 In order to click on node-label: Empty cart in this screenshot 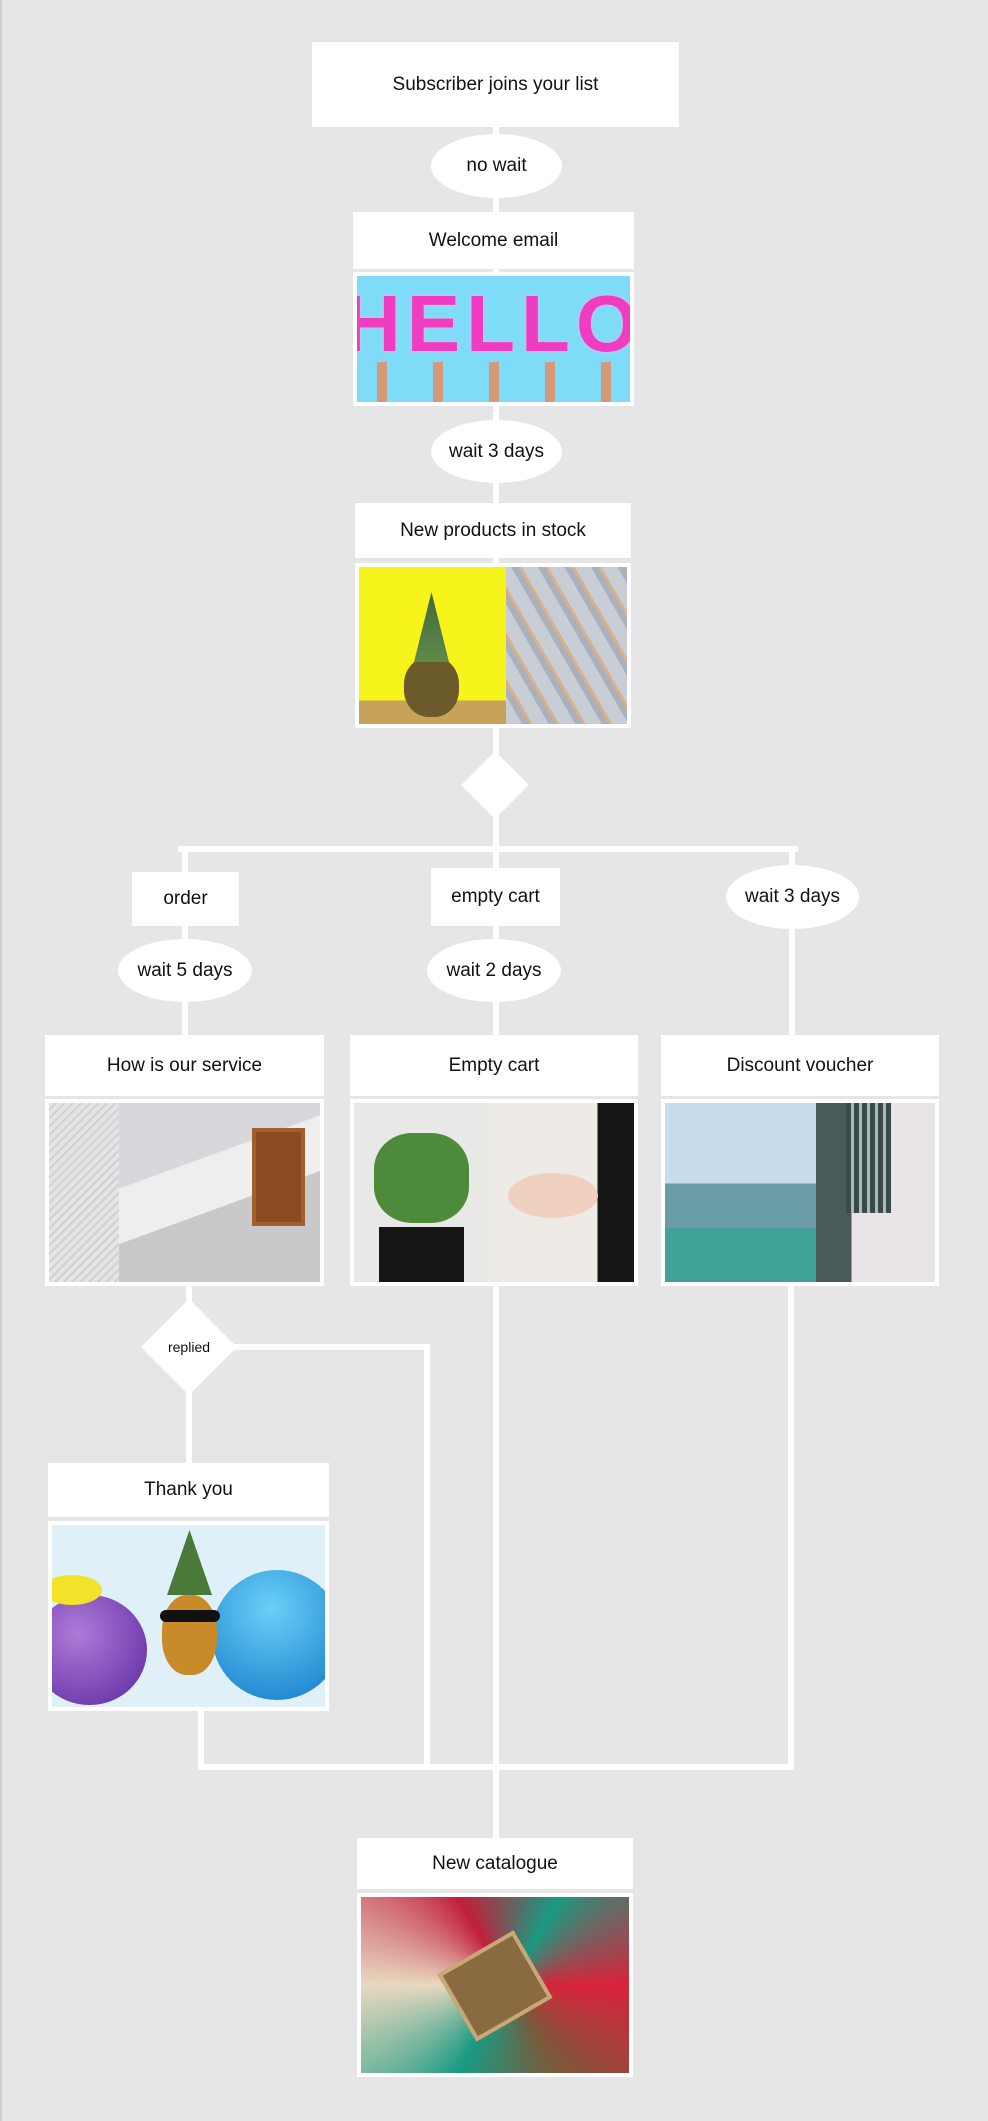, I will do `click(494, 1065)`.